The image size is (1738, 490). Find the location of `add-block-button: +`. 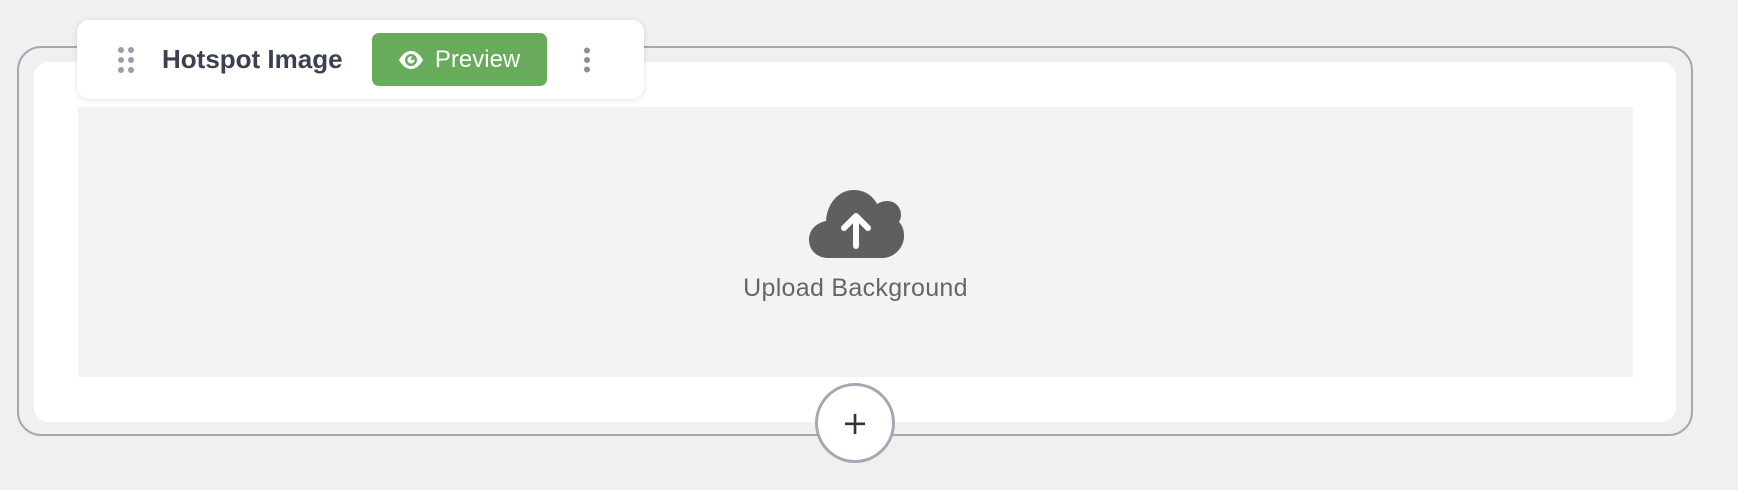

add-block-button: + is located at coordinates (855, 423).